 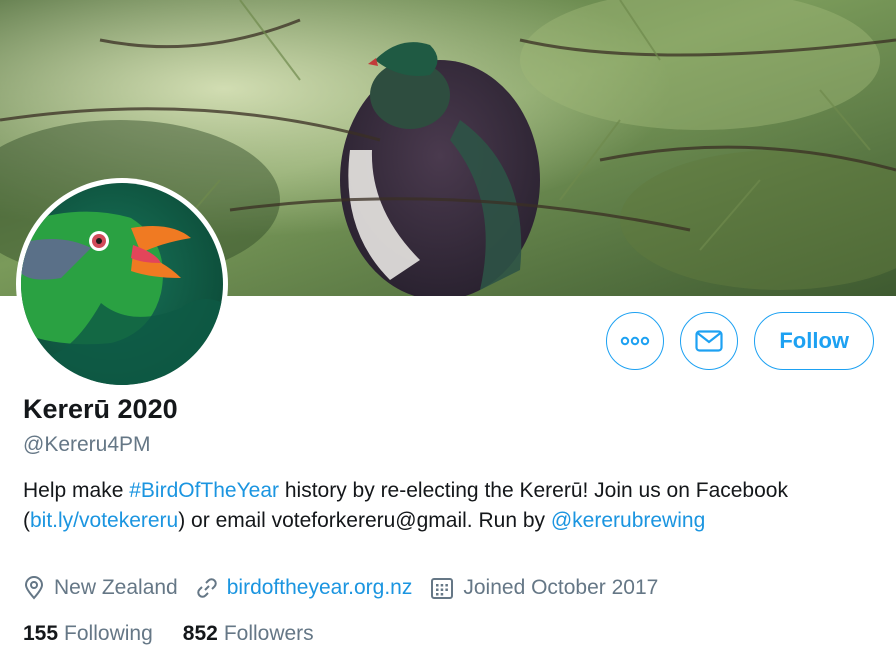 What do you see at coordinates (76, 490) in the screenshot?
I see `bio-text: Help make` at bounding box center [76, 490].